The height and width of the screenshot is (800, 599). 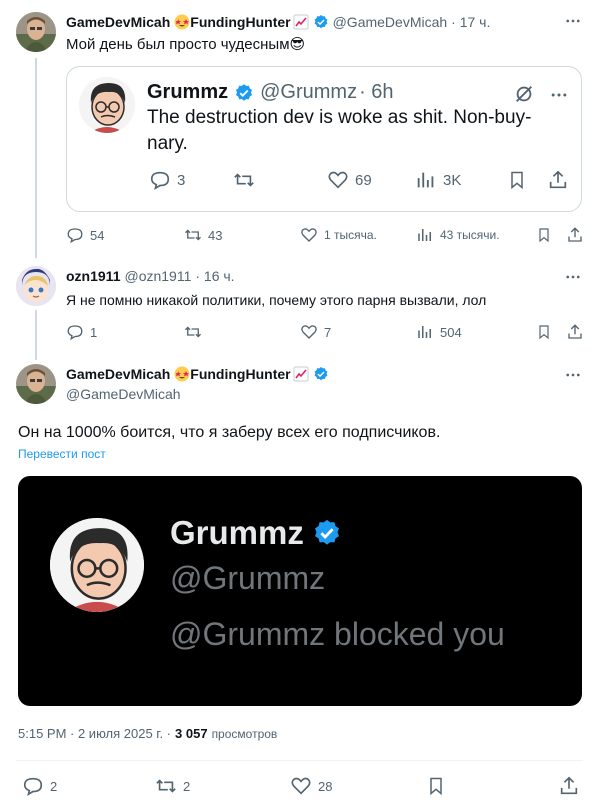 What do you see at coordinates (237, 532) in the screenshot?
I see `image-name: Grummz` at bounding box center [237, 532].